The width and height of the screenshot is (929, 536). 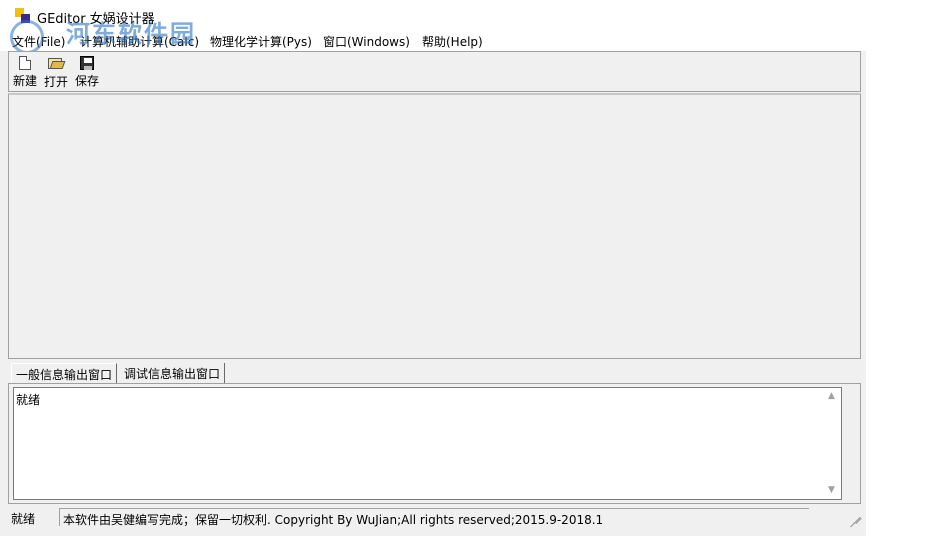 I want to click on menu-file: 文件(File), so click(x=38, y=41).